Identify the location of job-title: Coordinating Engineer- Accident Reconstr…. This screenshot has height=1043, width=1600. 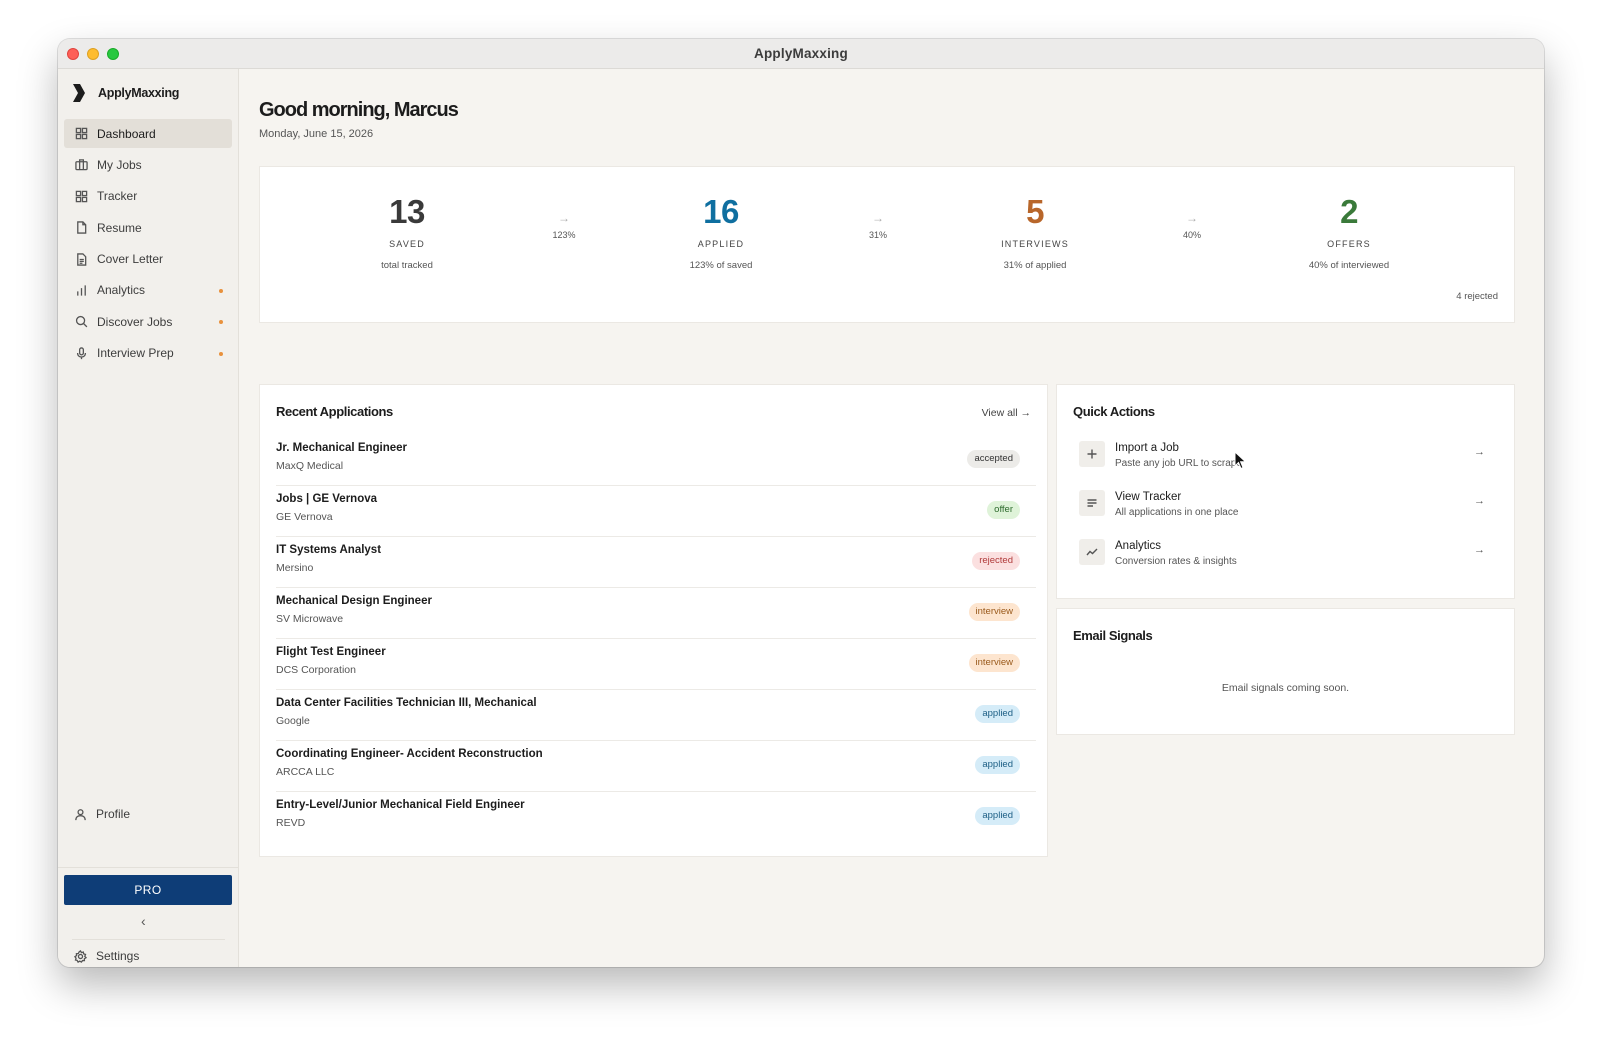
(409, 754).